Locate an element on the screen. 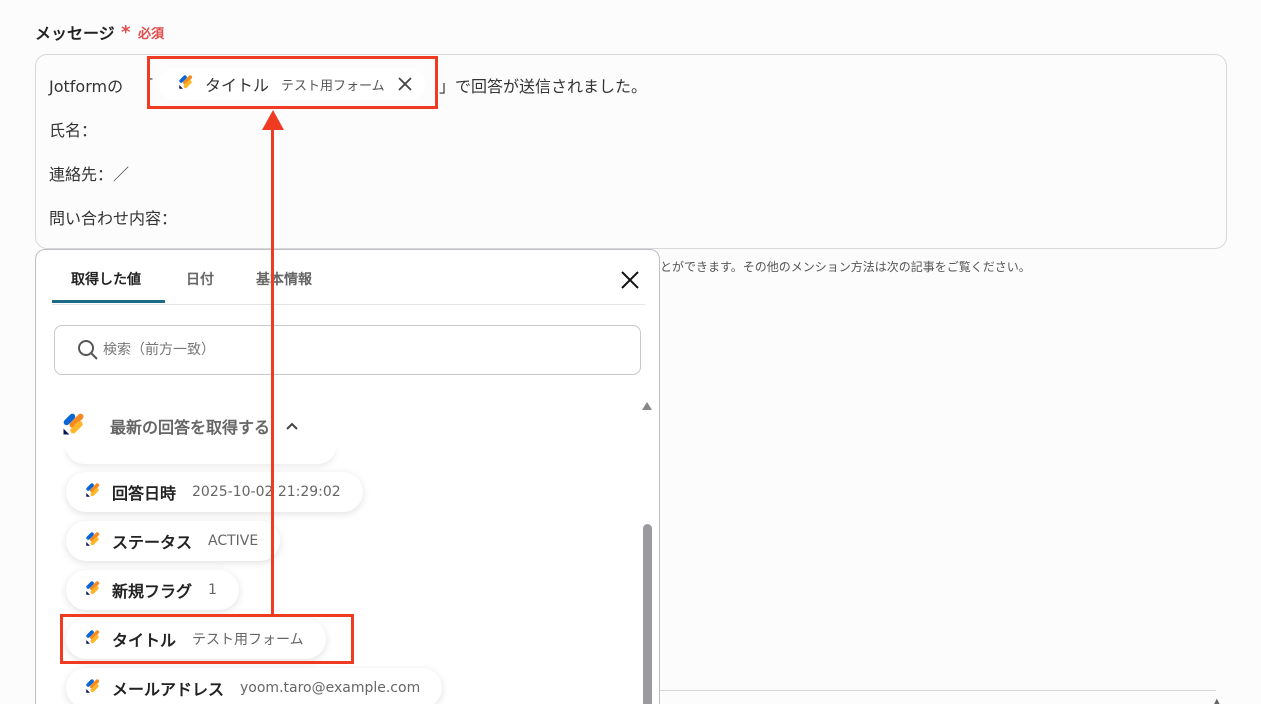 The image size is (1261, 704). group-title: 最新の回答を取得する is located at coordinates (190, 427).